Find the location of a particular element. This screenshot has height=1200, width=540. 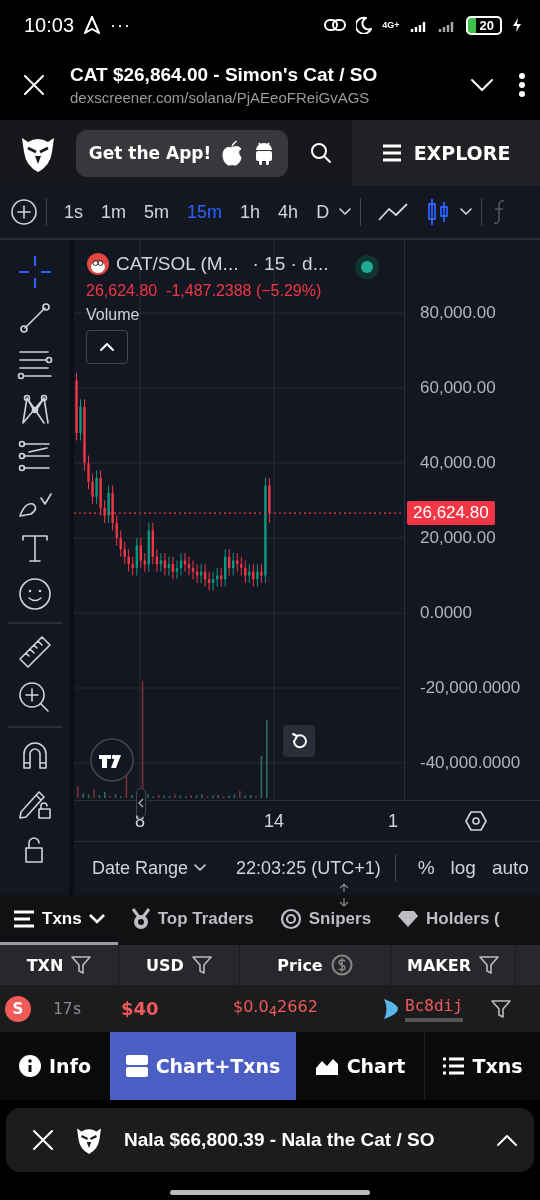

interval-tab: 15m is located at coordinates (205, 212).